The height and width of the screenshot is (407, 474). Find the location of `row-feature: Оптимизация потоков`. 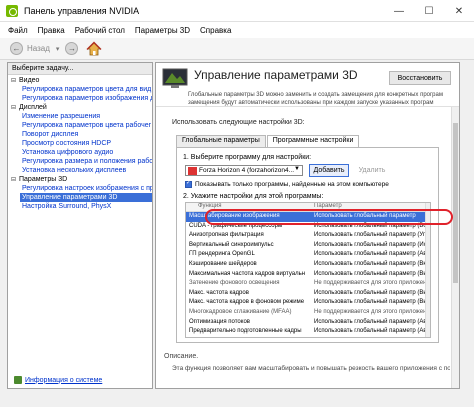

row-feature: Оптимизация потоков is located at coordinates (219, 321).